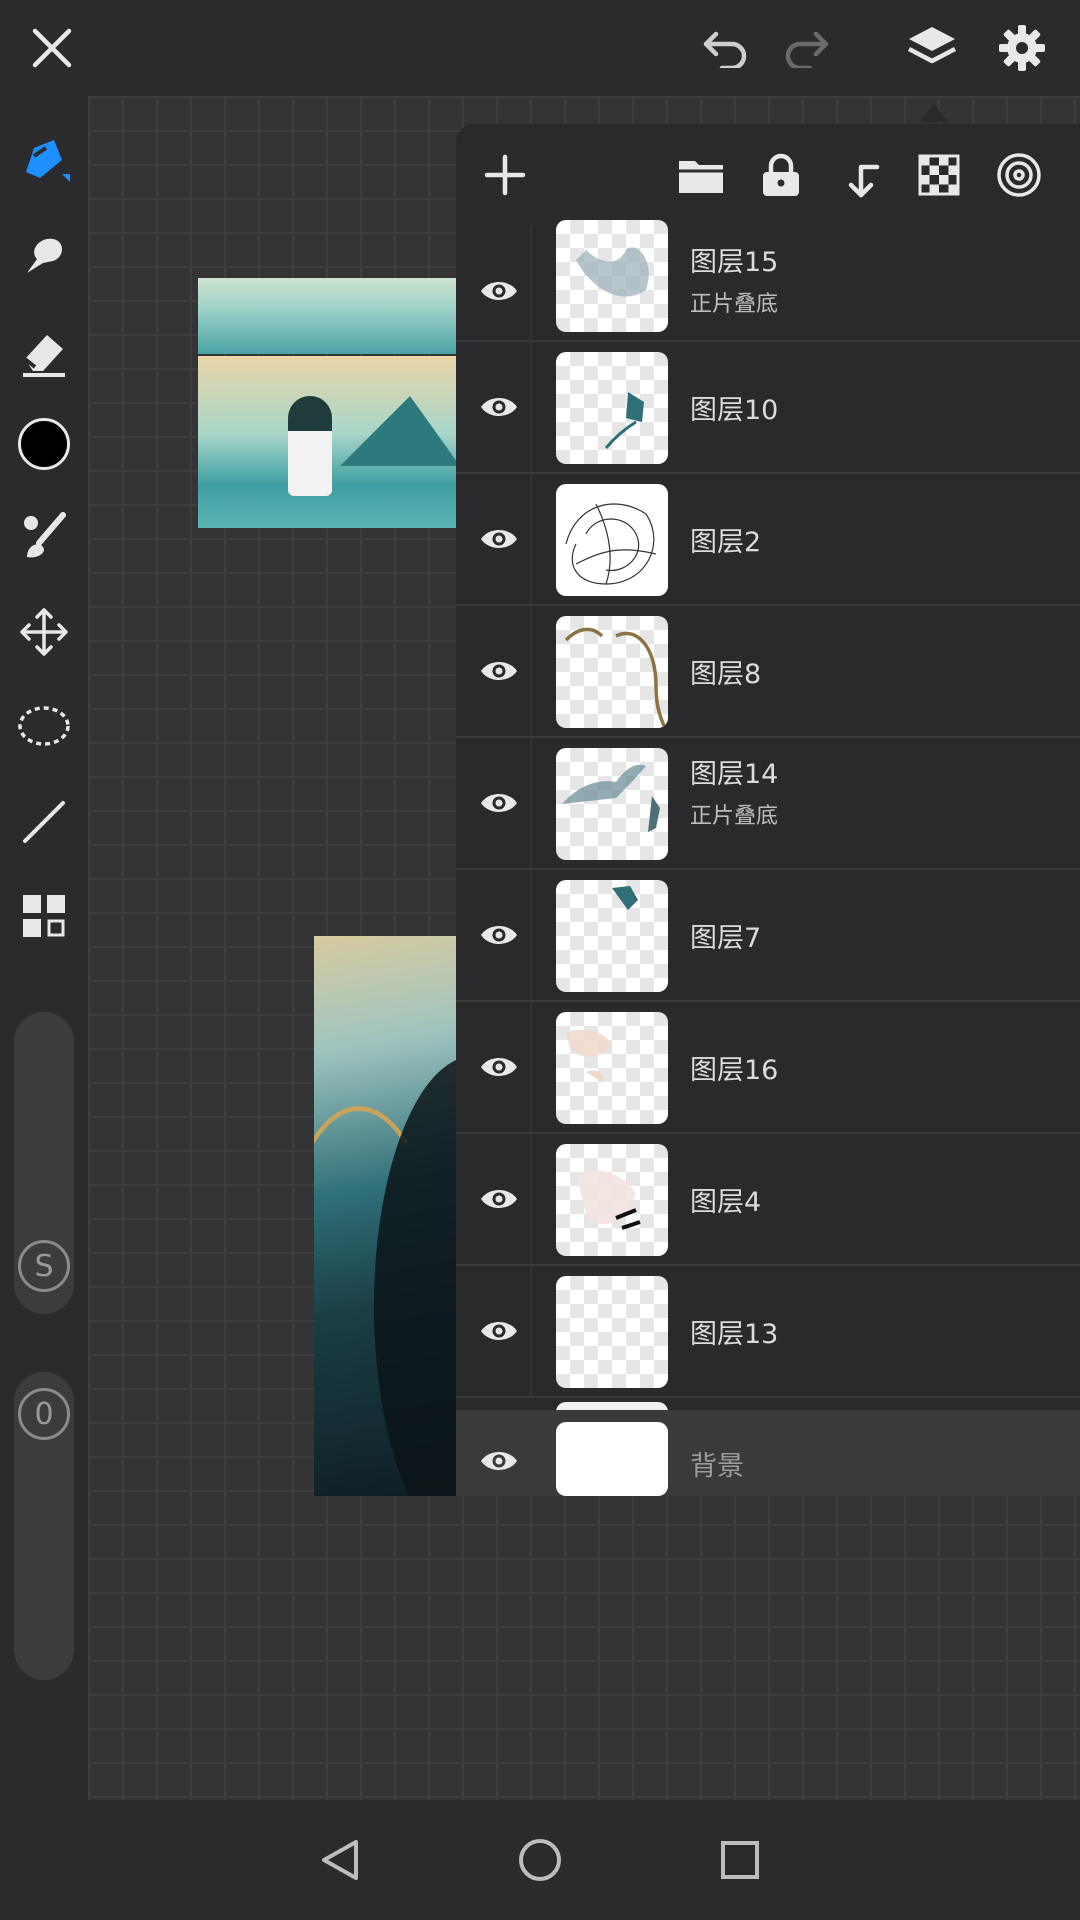 The width and height of the screenshot is (1080, 1920). I want to click on top-bar, so click(540, 48).